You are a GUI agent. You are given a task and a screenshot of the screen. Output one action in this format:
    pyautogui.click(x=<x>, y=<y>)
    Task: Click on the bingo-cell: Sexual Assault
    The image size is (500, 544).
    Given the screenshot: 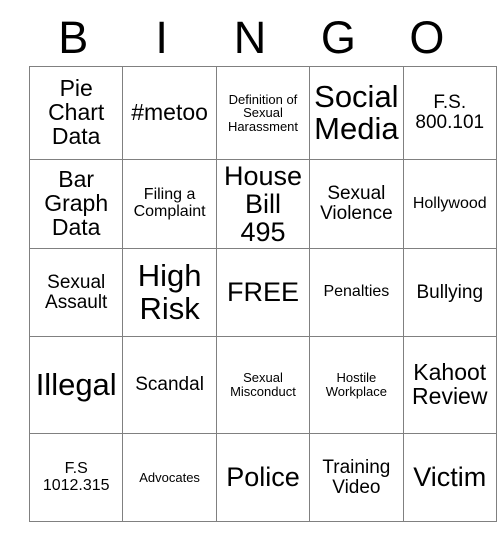 What is the action you would take?
    pyautogui.click(x=76, y=292)
    